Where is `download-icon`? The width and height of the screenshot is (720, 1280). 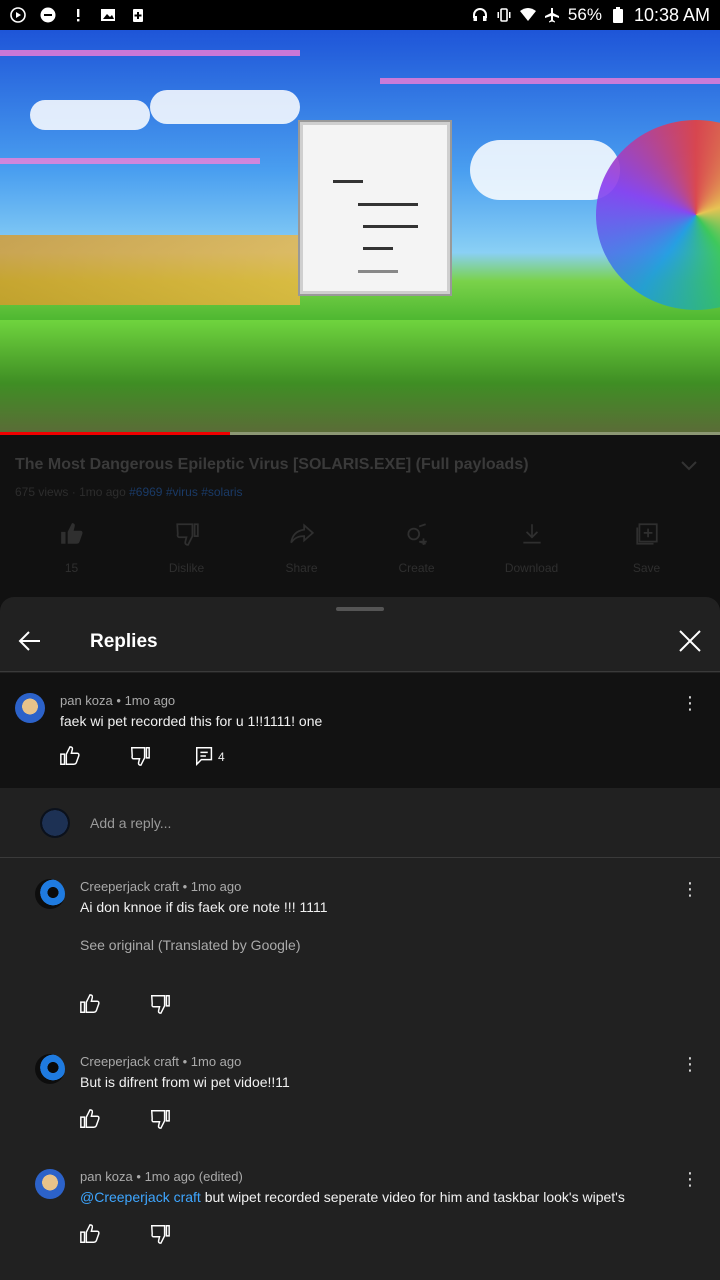 download-icon is located at coordinates (531, 534).